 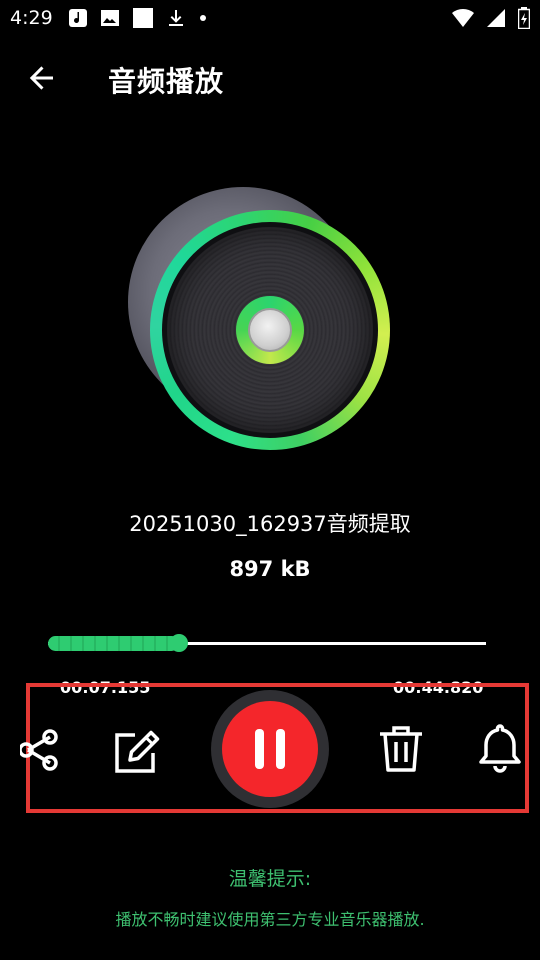 What do you see at coordinates (78, 20) in the screenshot?
I see `music-note-icon` at bounding box center [78, 20].